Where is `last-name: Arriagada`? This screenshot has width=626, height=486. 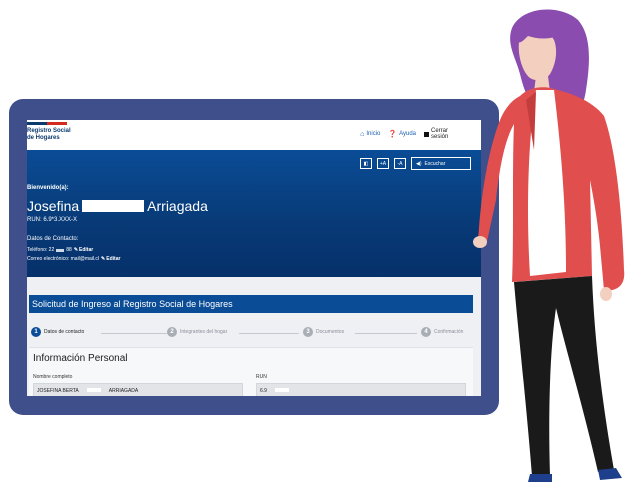
last-name: Arriagada is located at coordinates (177, 206).